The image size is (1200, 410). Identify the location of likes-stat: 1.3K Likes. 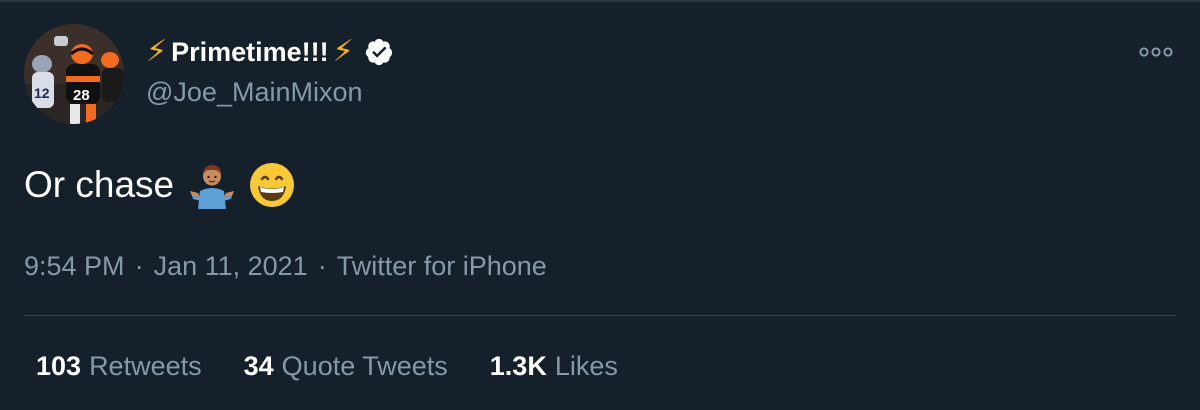
(554, 366).